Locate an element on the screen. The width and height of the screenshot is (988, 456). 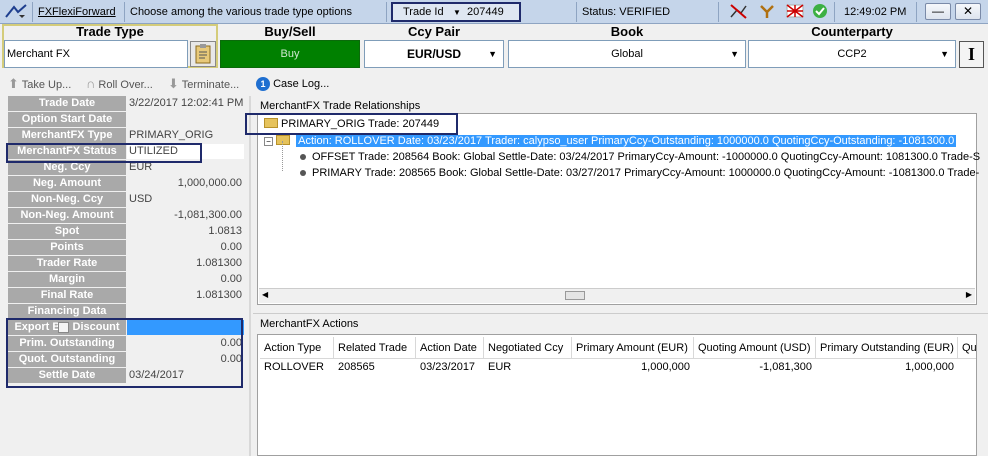
buysell-button: Buy is located at coordinates (290, 54).